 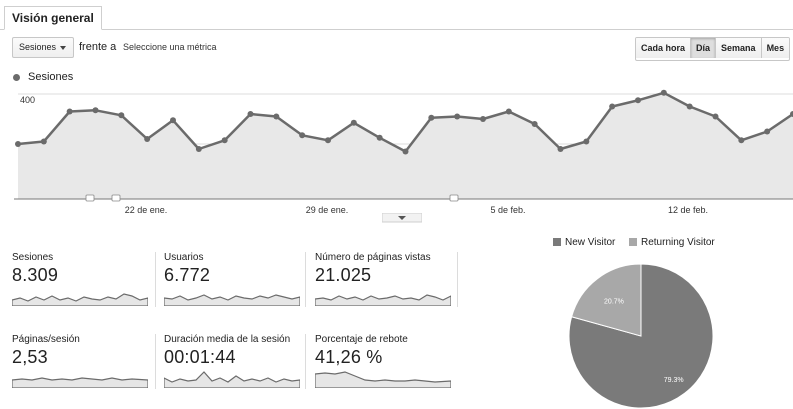 What do you see at coordinates (170, 47) in the screenshot?
I see `compare-metric-link: Seleccione una métrica` at bounding box center [170, 47].